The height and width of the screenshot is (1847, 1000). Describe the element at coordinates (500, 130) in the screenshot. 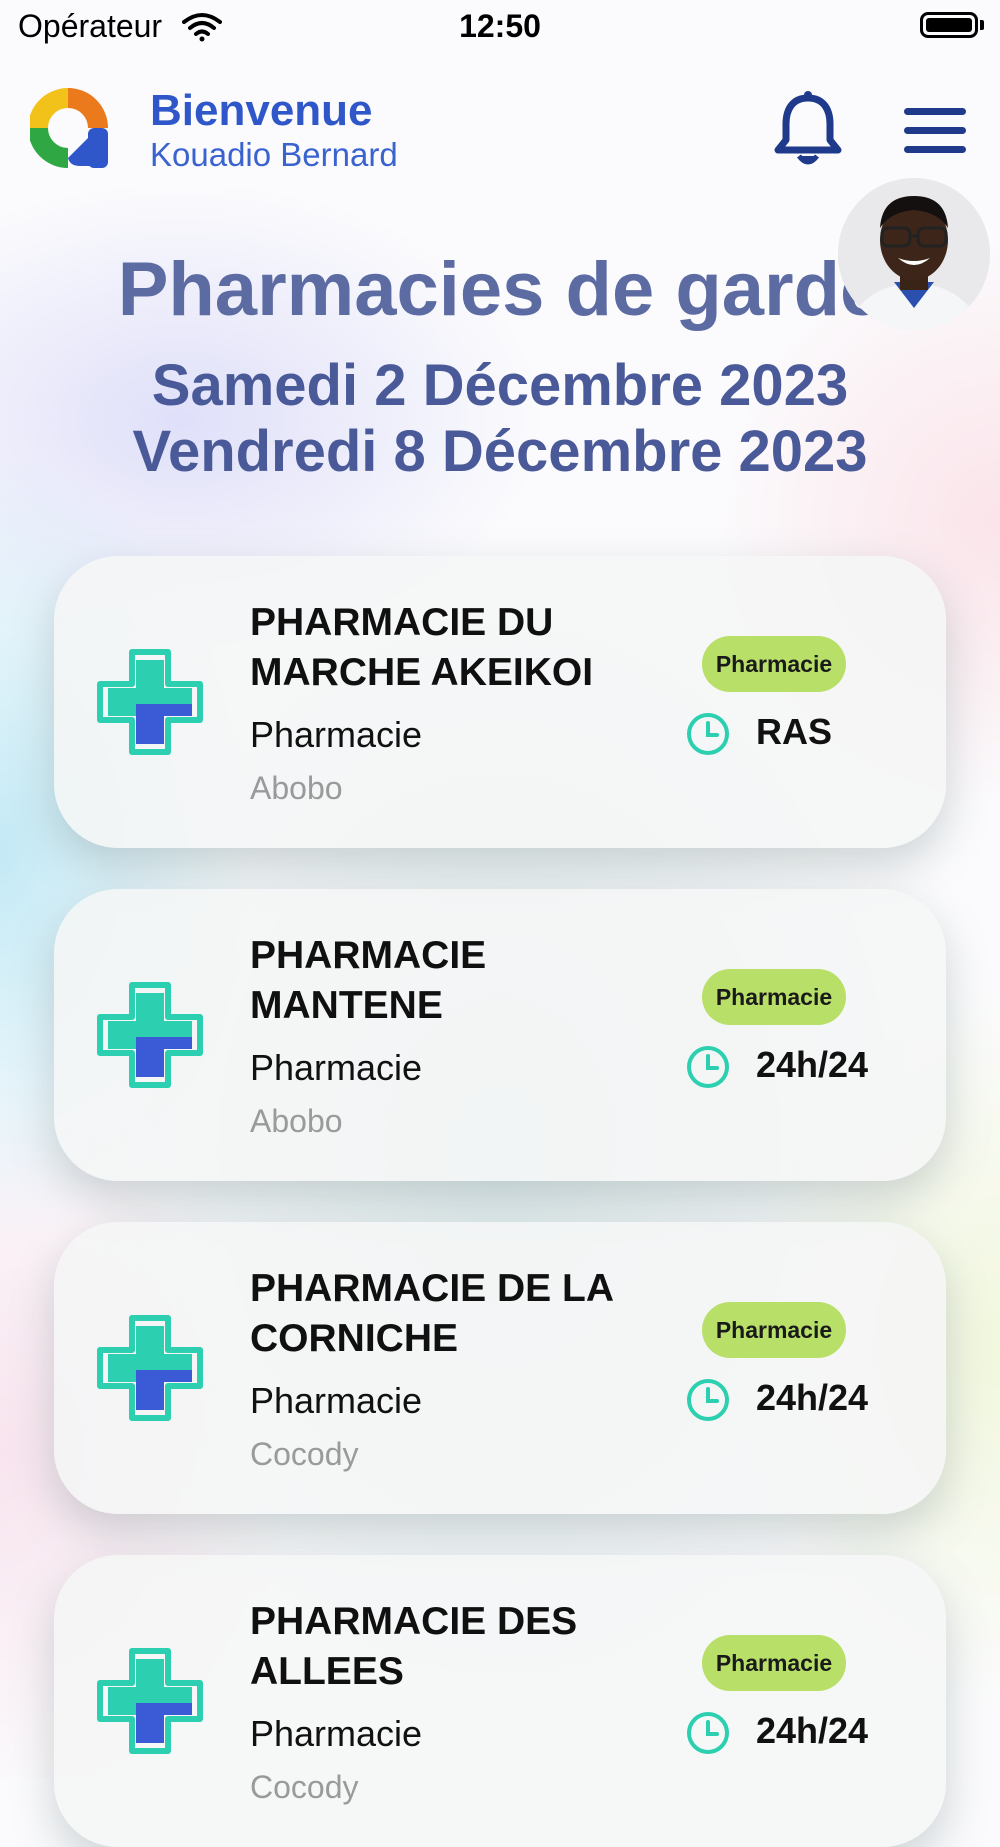

I see `header: Bienvenue Kouadio Bernard` at that location.